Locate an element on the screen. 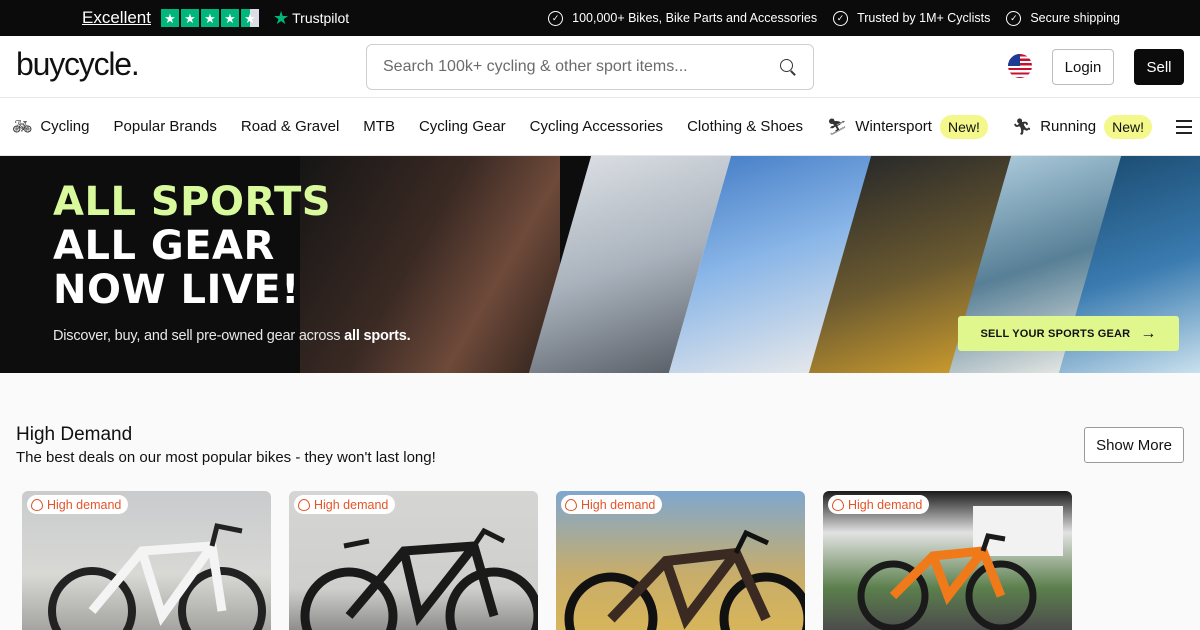 The height and width of the screenshot is (630, 1200). trustpilot-rating-label: Excellent is located at coordinates (116, 18).